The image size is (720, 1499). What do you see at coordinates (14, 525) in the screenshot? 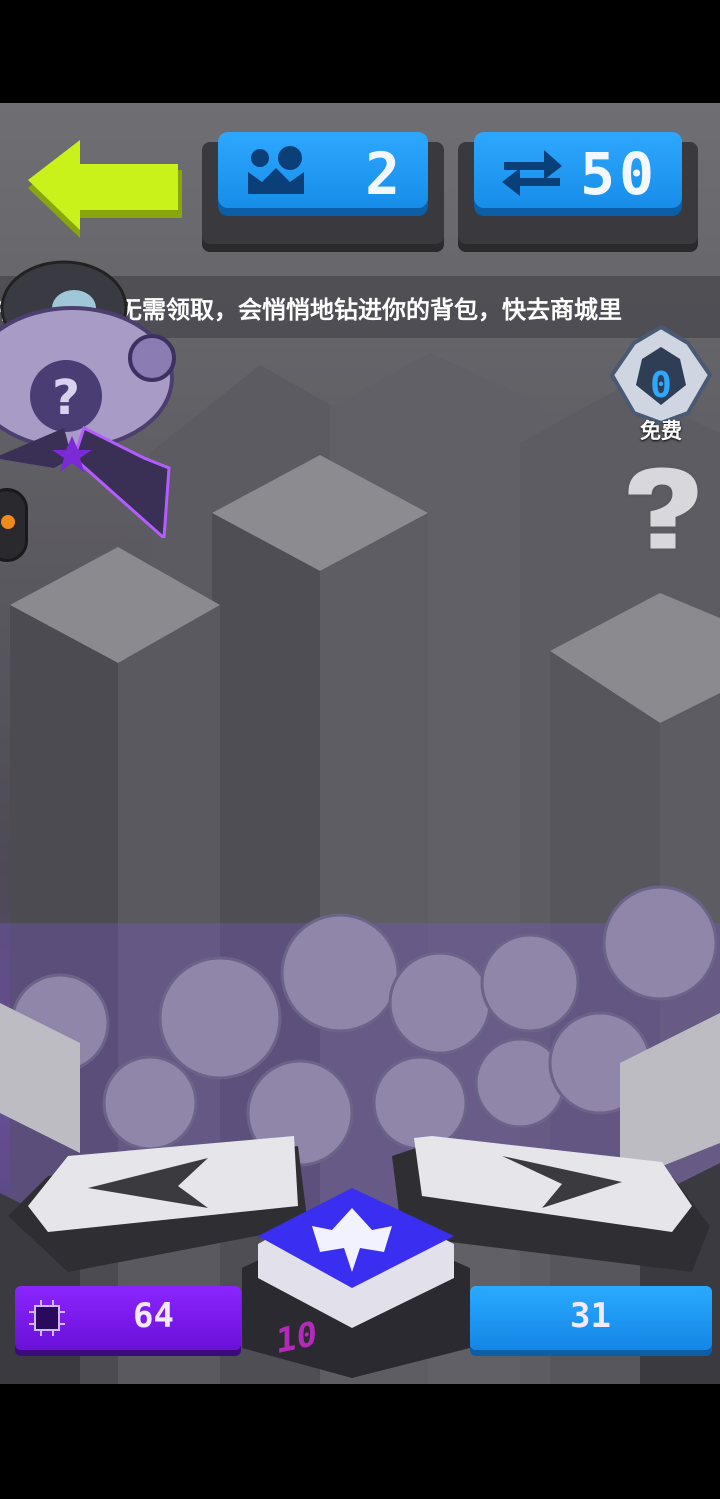
I see `side-badge` at bounding box center [14, 525].